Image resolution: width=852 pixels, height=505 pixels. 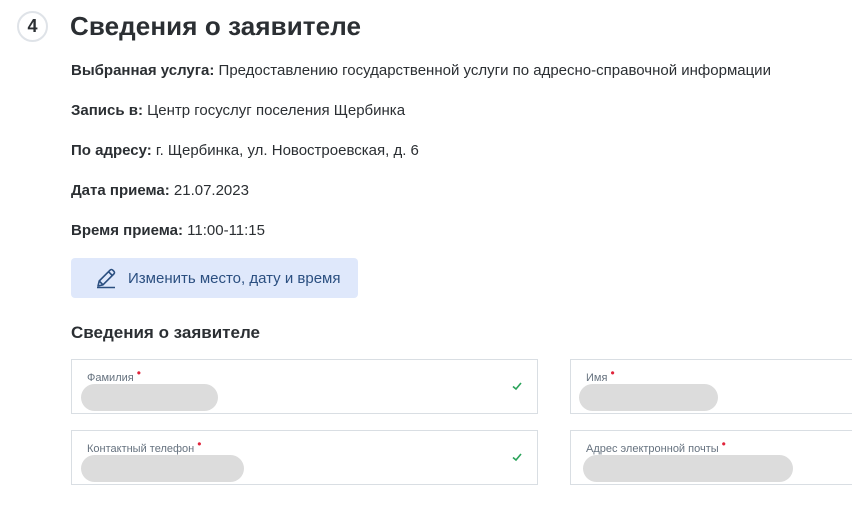 What do you see at coordinates (114, 375) in the screenshot?
I see `last-name-label: Фамилия •` at bounding box center [114, 375].